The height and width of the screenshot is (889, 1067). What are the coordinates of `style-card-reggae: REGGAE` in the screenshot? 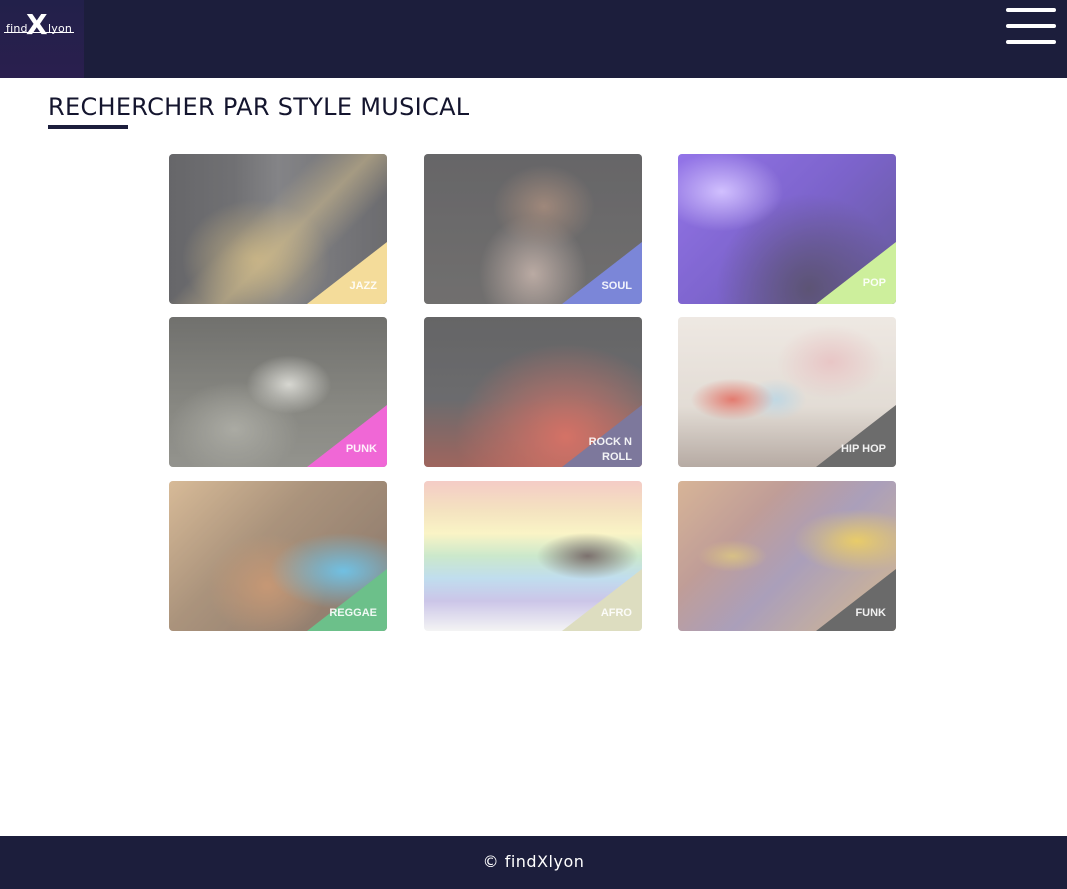 It's located at (278, 556).